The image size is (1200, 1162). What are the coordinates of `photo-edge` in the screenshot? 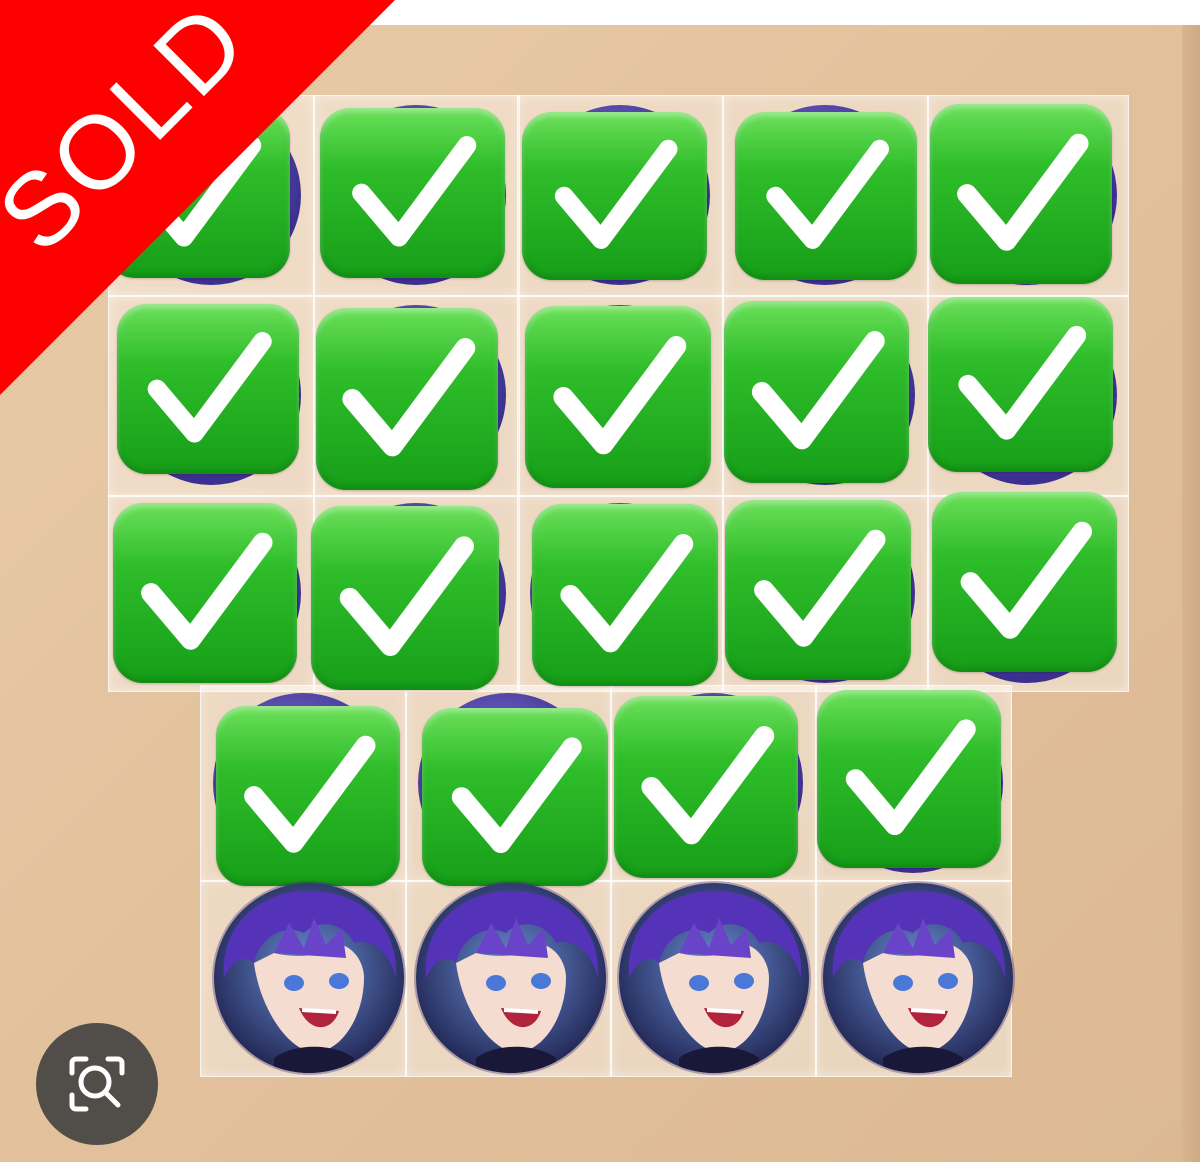 It's located at (1191, 593).